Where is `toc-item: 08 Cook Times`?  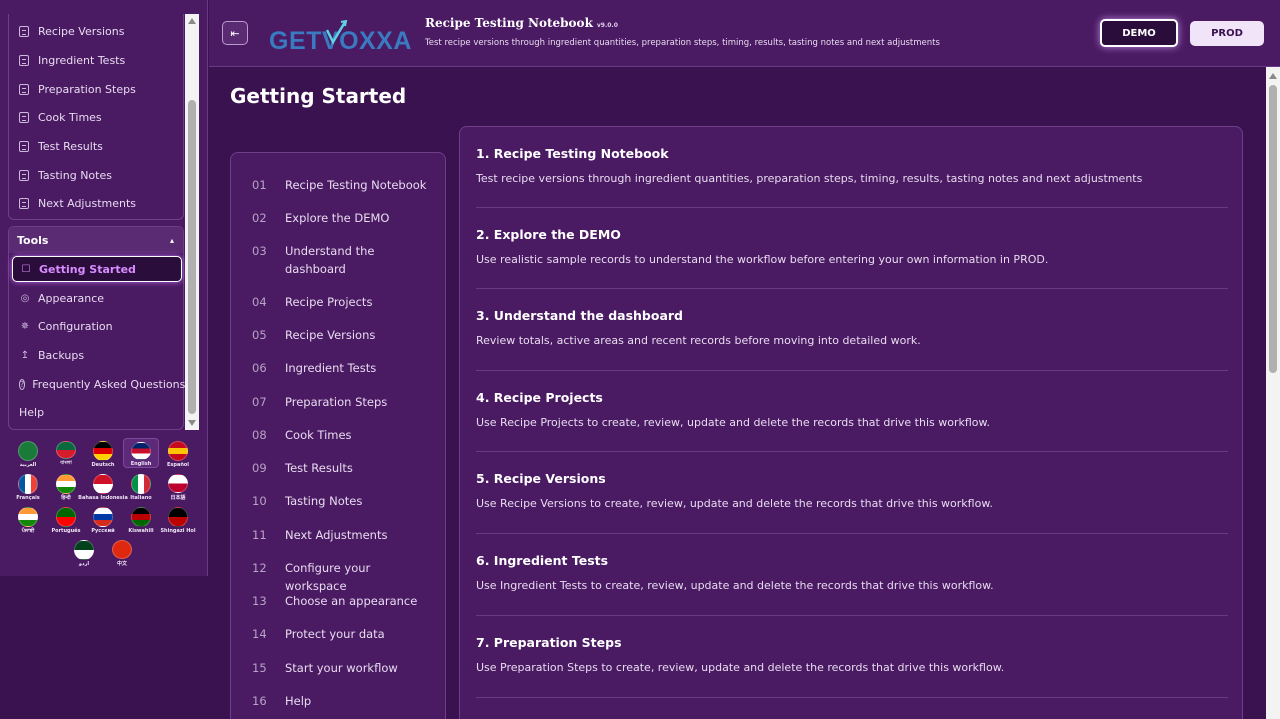
toc-item: 08 Cook Times is located at coordinates (347, 435).